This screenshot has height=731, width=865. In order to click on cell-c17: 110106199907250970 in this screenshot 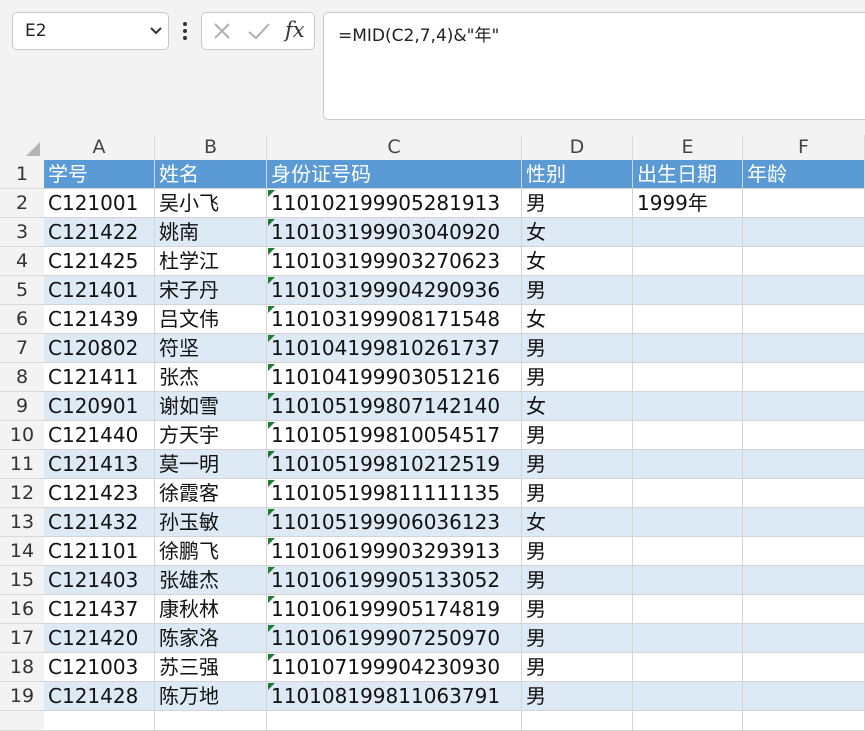, I will do `click(394, 638)`.